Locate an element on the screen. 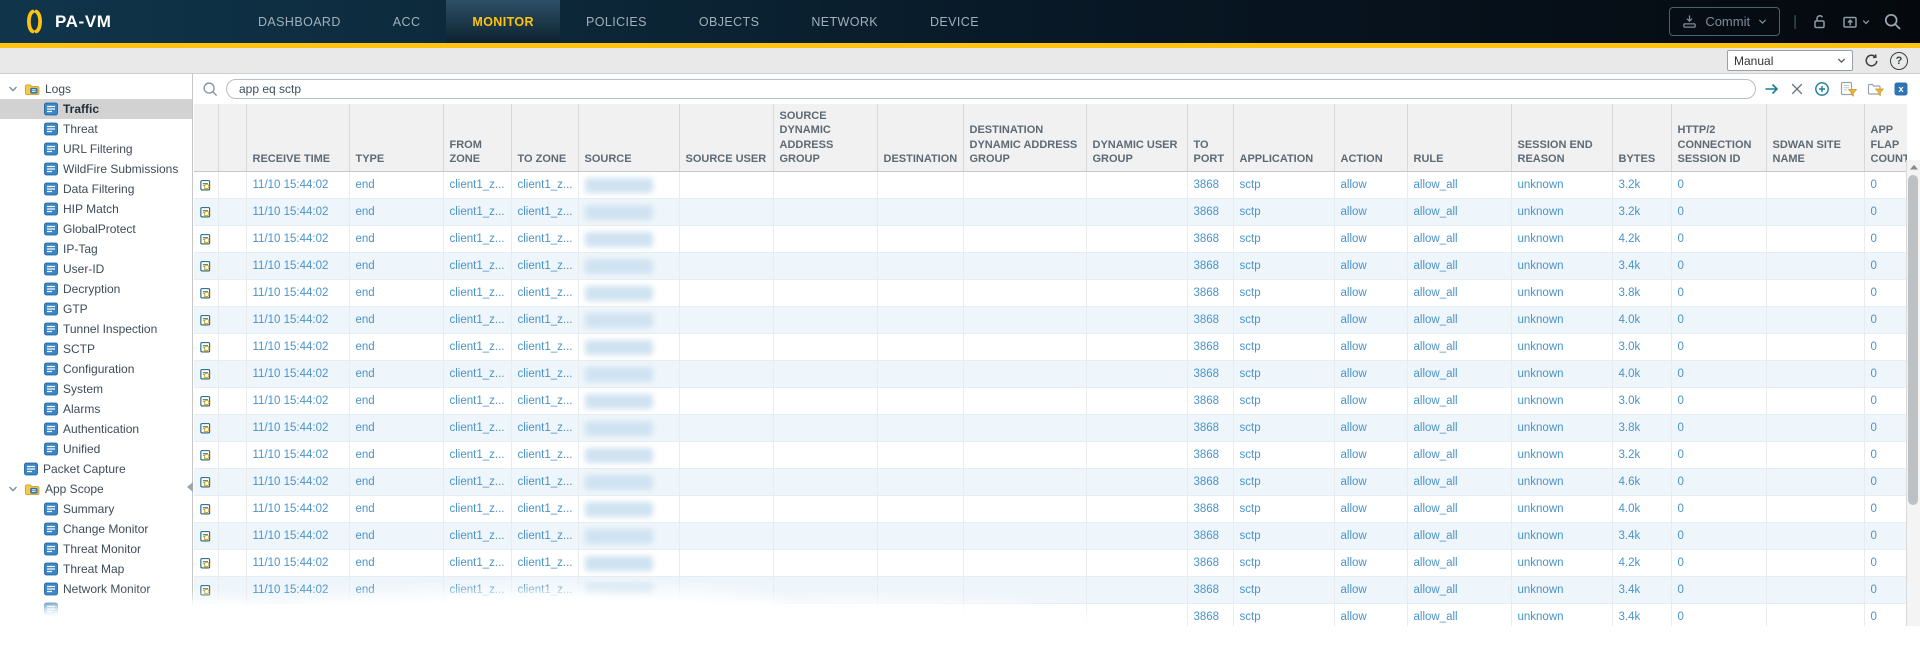 The image size is (1920, 671). column-header-sdwan-site-name: SDWAN SITE NAME is located at coordinates (1815, 138).